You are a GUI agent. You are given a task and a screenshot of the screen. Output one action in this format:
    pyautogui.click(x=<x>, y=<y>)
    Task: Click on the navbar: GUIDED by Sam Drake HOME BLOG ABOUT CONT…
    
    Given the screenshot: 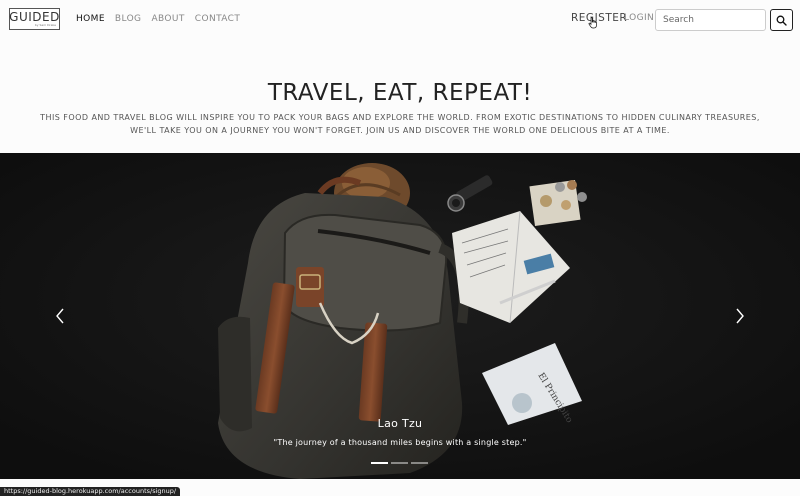 What is the action you would take?
    pyautogui.click(x=400, y=19)
    